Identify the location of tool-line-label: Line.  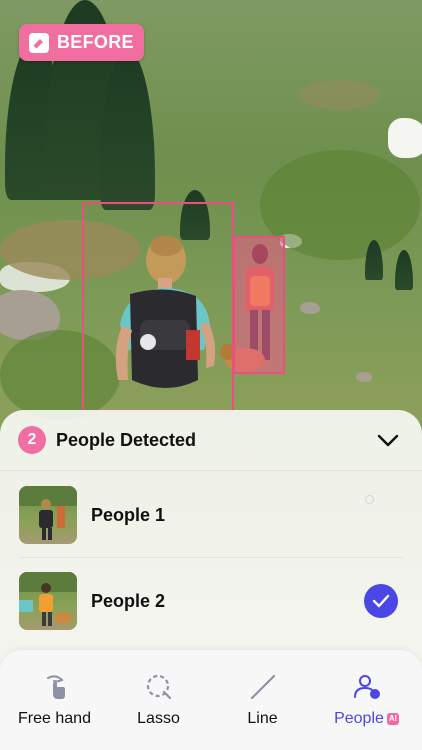
(262, 718).